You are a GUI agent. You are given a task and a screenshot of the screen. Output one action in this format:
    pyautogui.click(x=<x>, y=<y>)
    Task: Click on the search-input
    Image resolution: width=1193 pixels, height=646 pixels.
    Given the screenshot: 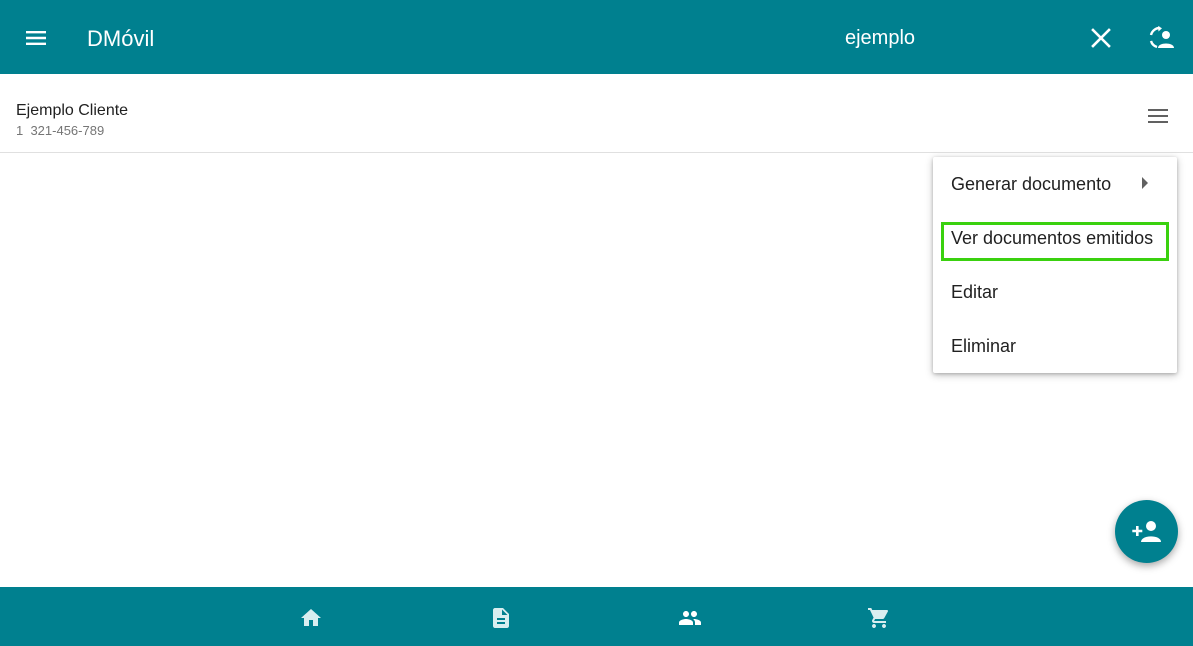 What is the action you would take?
    pyautogui.click(x=880, y=38)
    